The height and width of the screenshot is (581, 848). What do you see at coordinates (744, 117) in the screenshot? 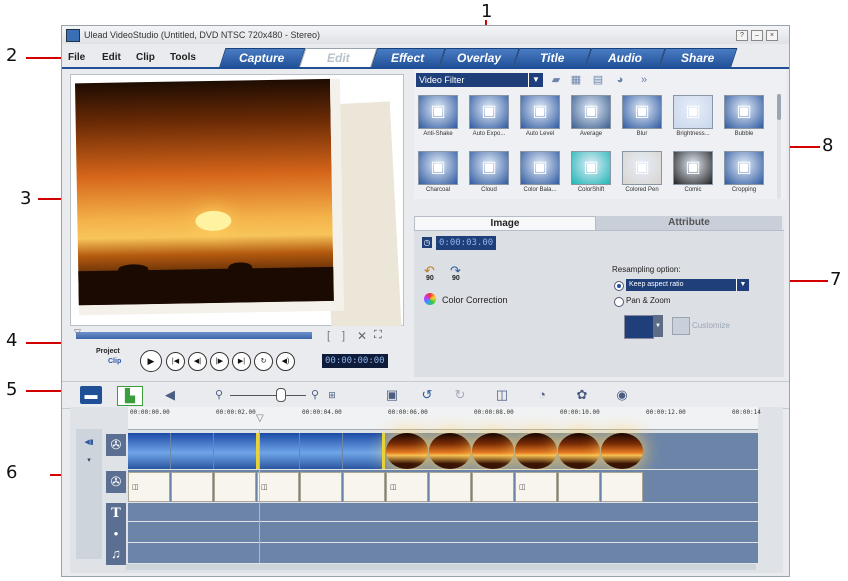
I see `library-item: ▣ Bubble` at bounding box center [744, 117].